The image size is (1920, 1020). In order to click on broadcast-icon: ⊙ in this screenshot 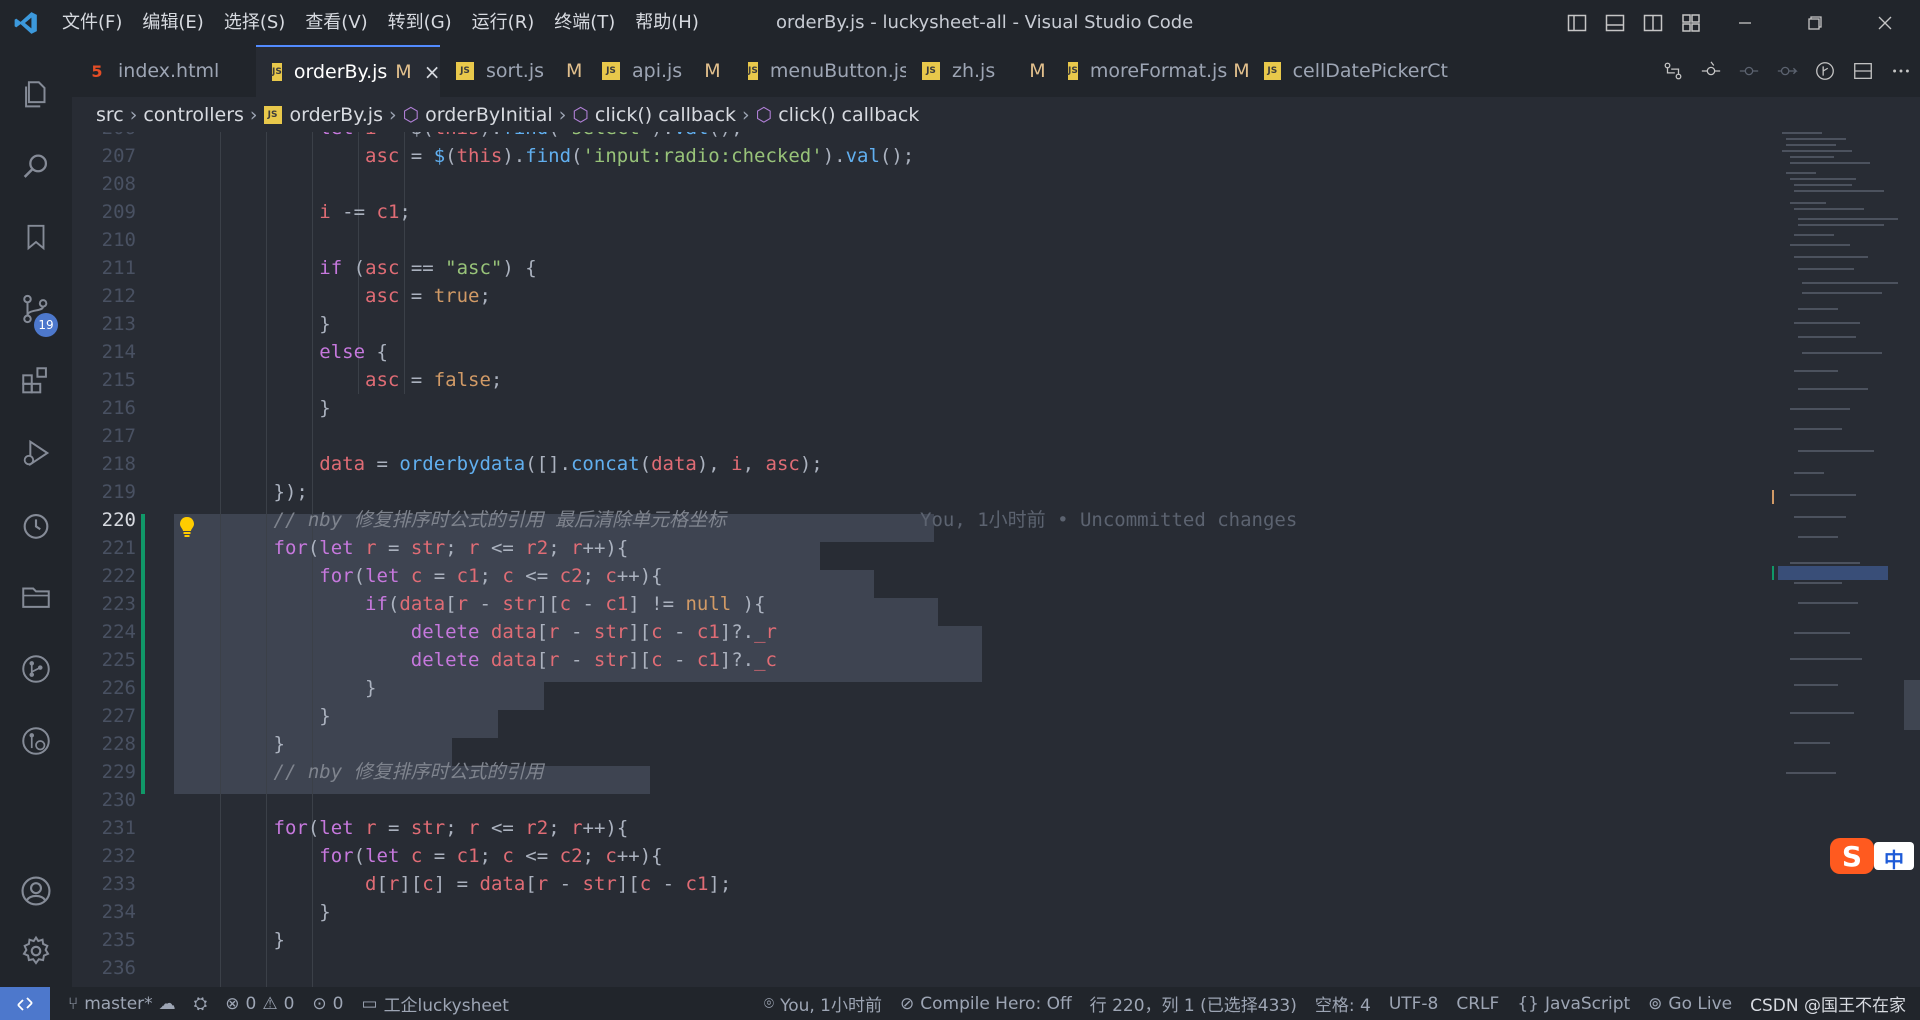, I will do `click(319, 1003)`.